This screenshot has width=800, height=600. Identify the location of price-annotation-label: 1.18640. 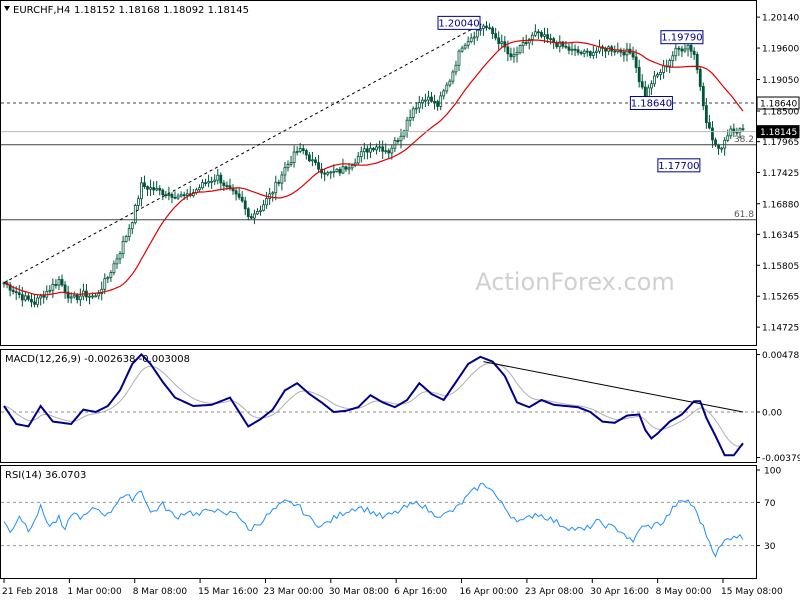
(651, 104).